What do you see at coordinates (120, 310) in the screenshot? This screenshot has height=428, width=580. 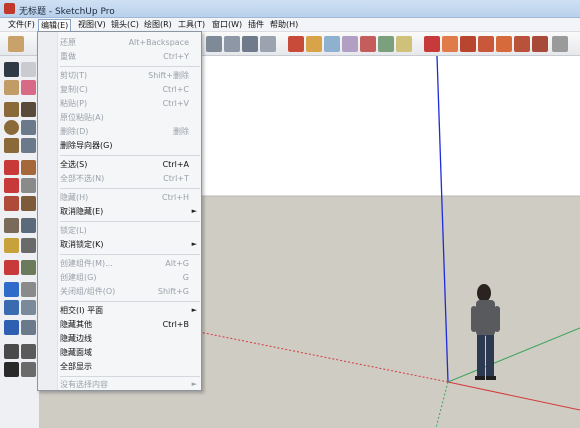 I see `menu-item-intersect-faces: 相交(I) 平面 ►` at bounding box center [120, 310].